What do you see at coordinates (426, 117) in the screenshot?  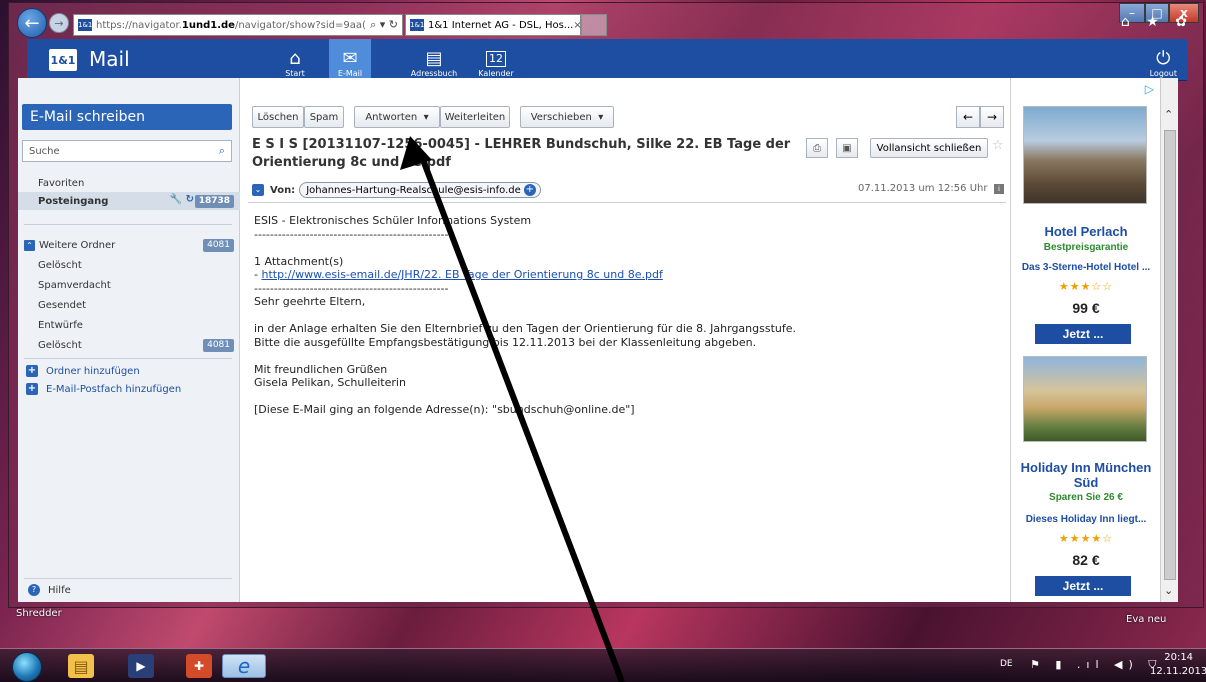 I see `chevron-down-icon: ▾` at bounding box center [426, 117].